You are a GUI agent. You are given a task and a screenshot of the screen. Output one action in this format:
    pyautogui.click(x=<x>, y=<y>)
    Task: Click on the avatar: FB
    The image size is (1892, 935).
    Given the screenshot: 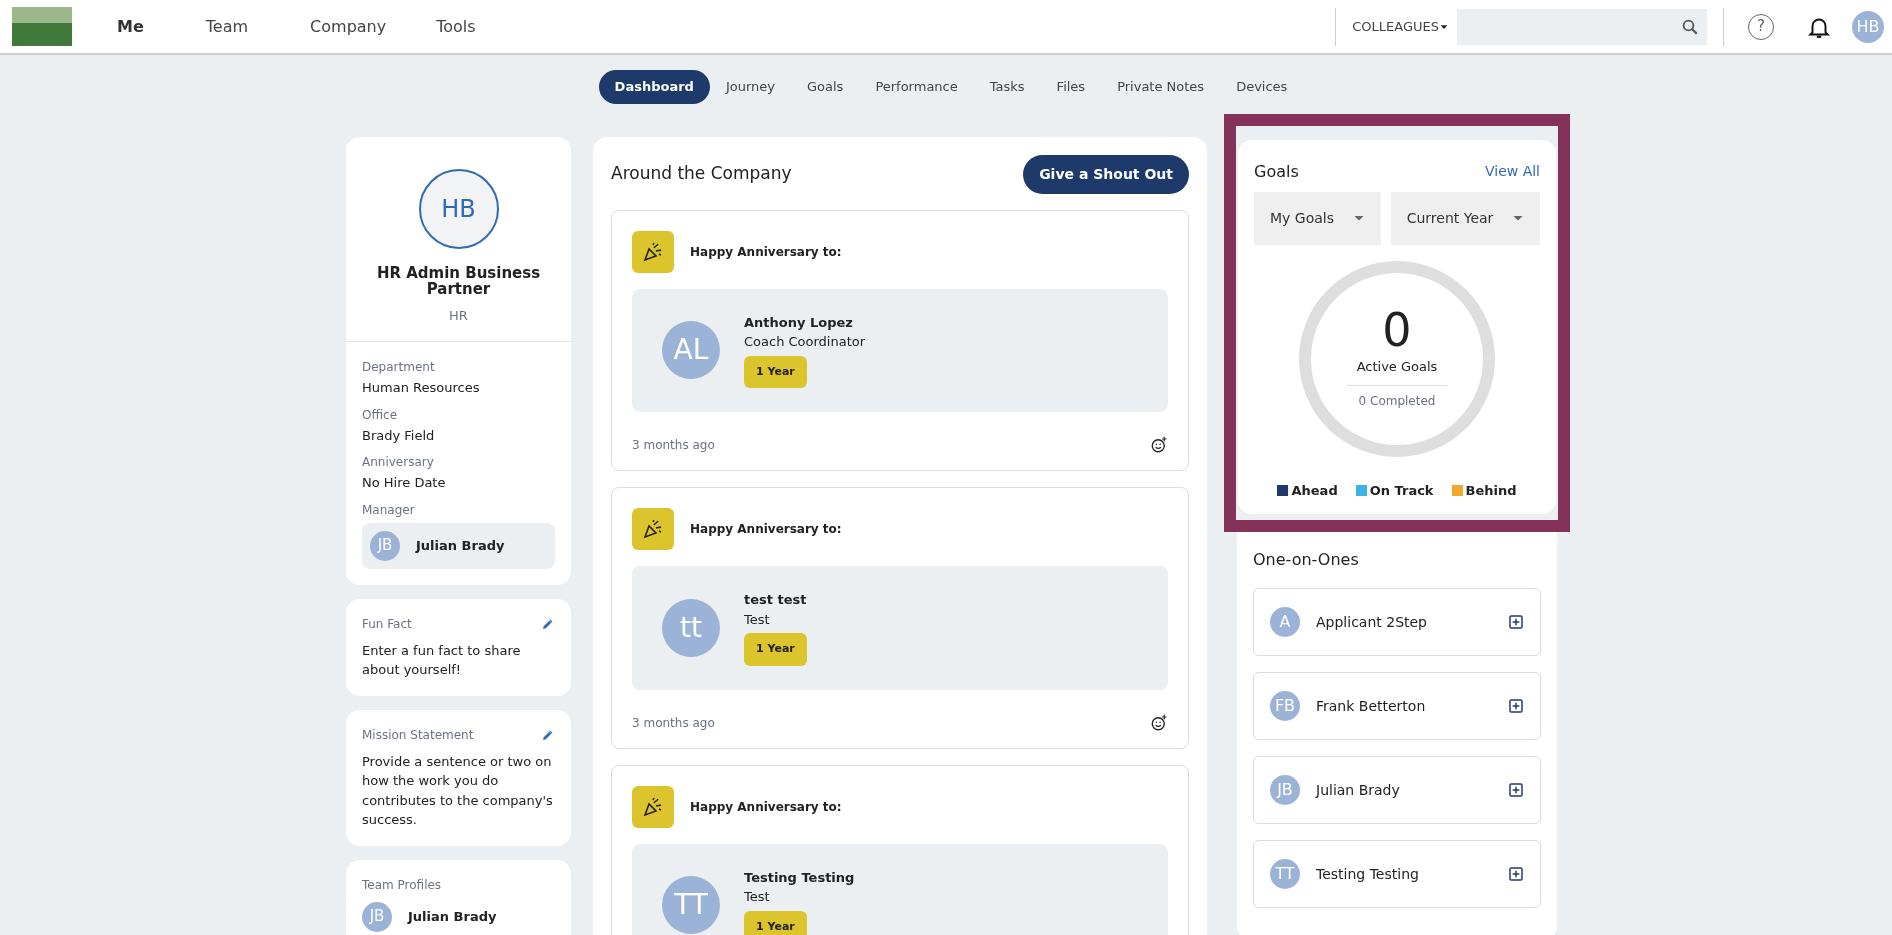 What is the action you would take?
    pyautogui.click(x=1285, y=706)
    